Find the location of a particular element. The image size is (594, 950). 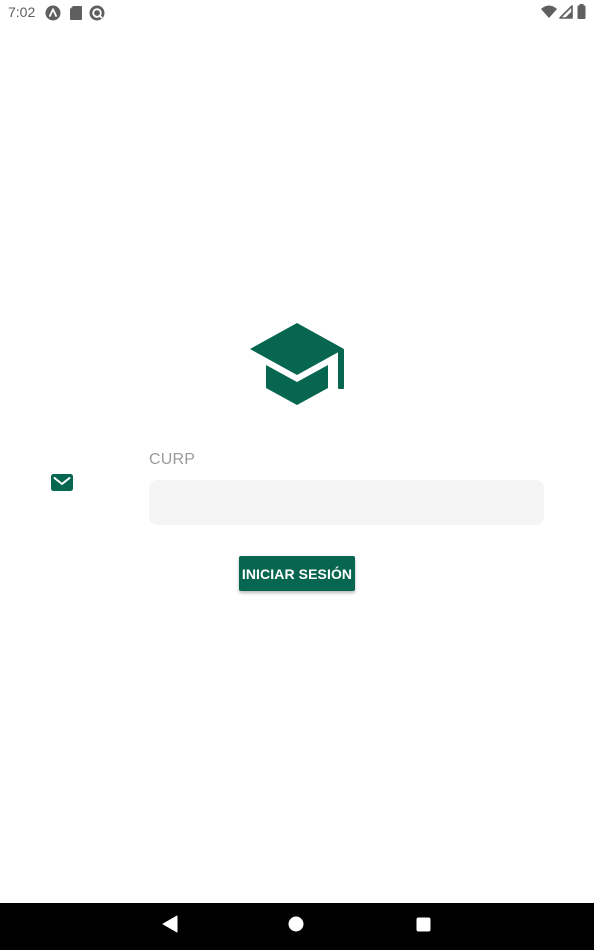

battery-icon is located at coordinates (581, 14).